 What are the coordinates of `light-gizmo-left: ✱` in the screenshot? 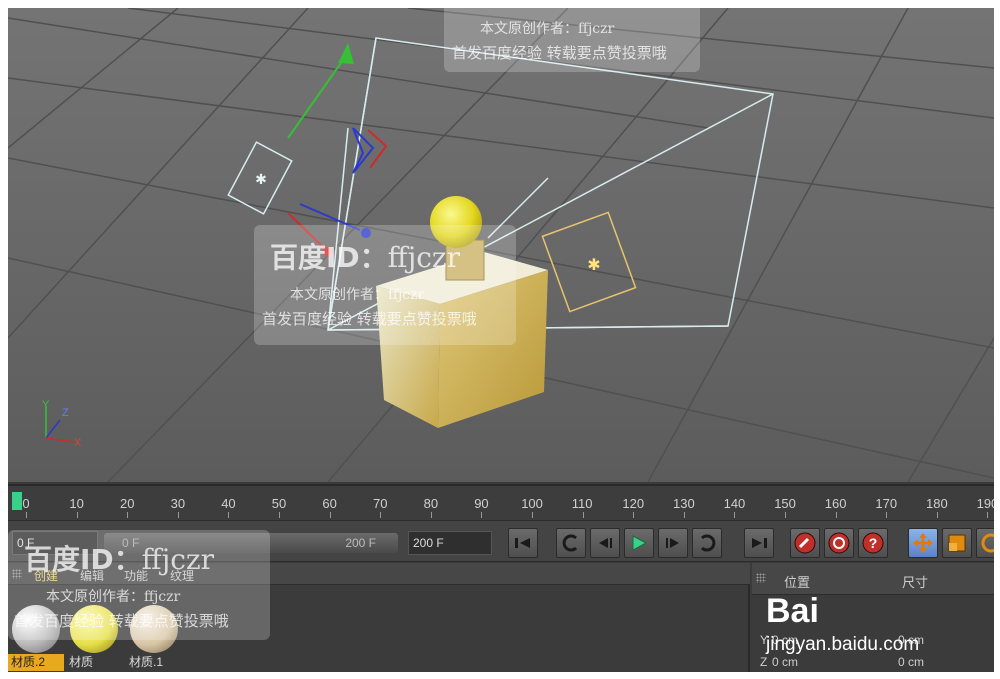 It's located at (260, 178).